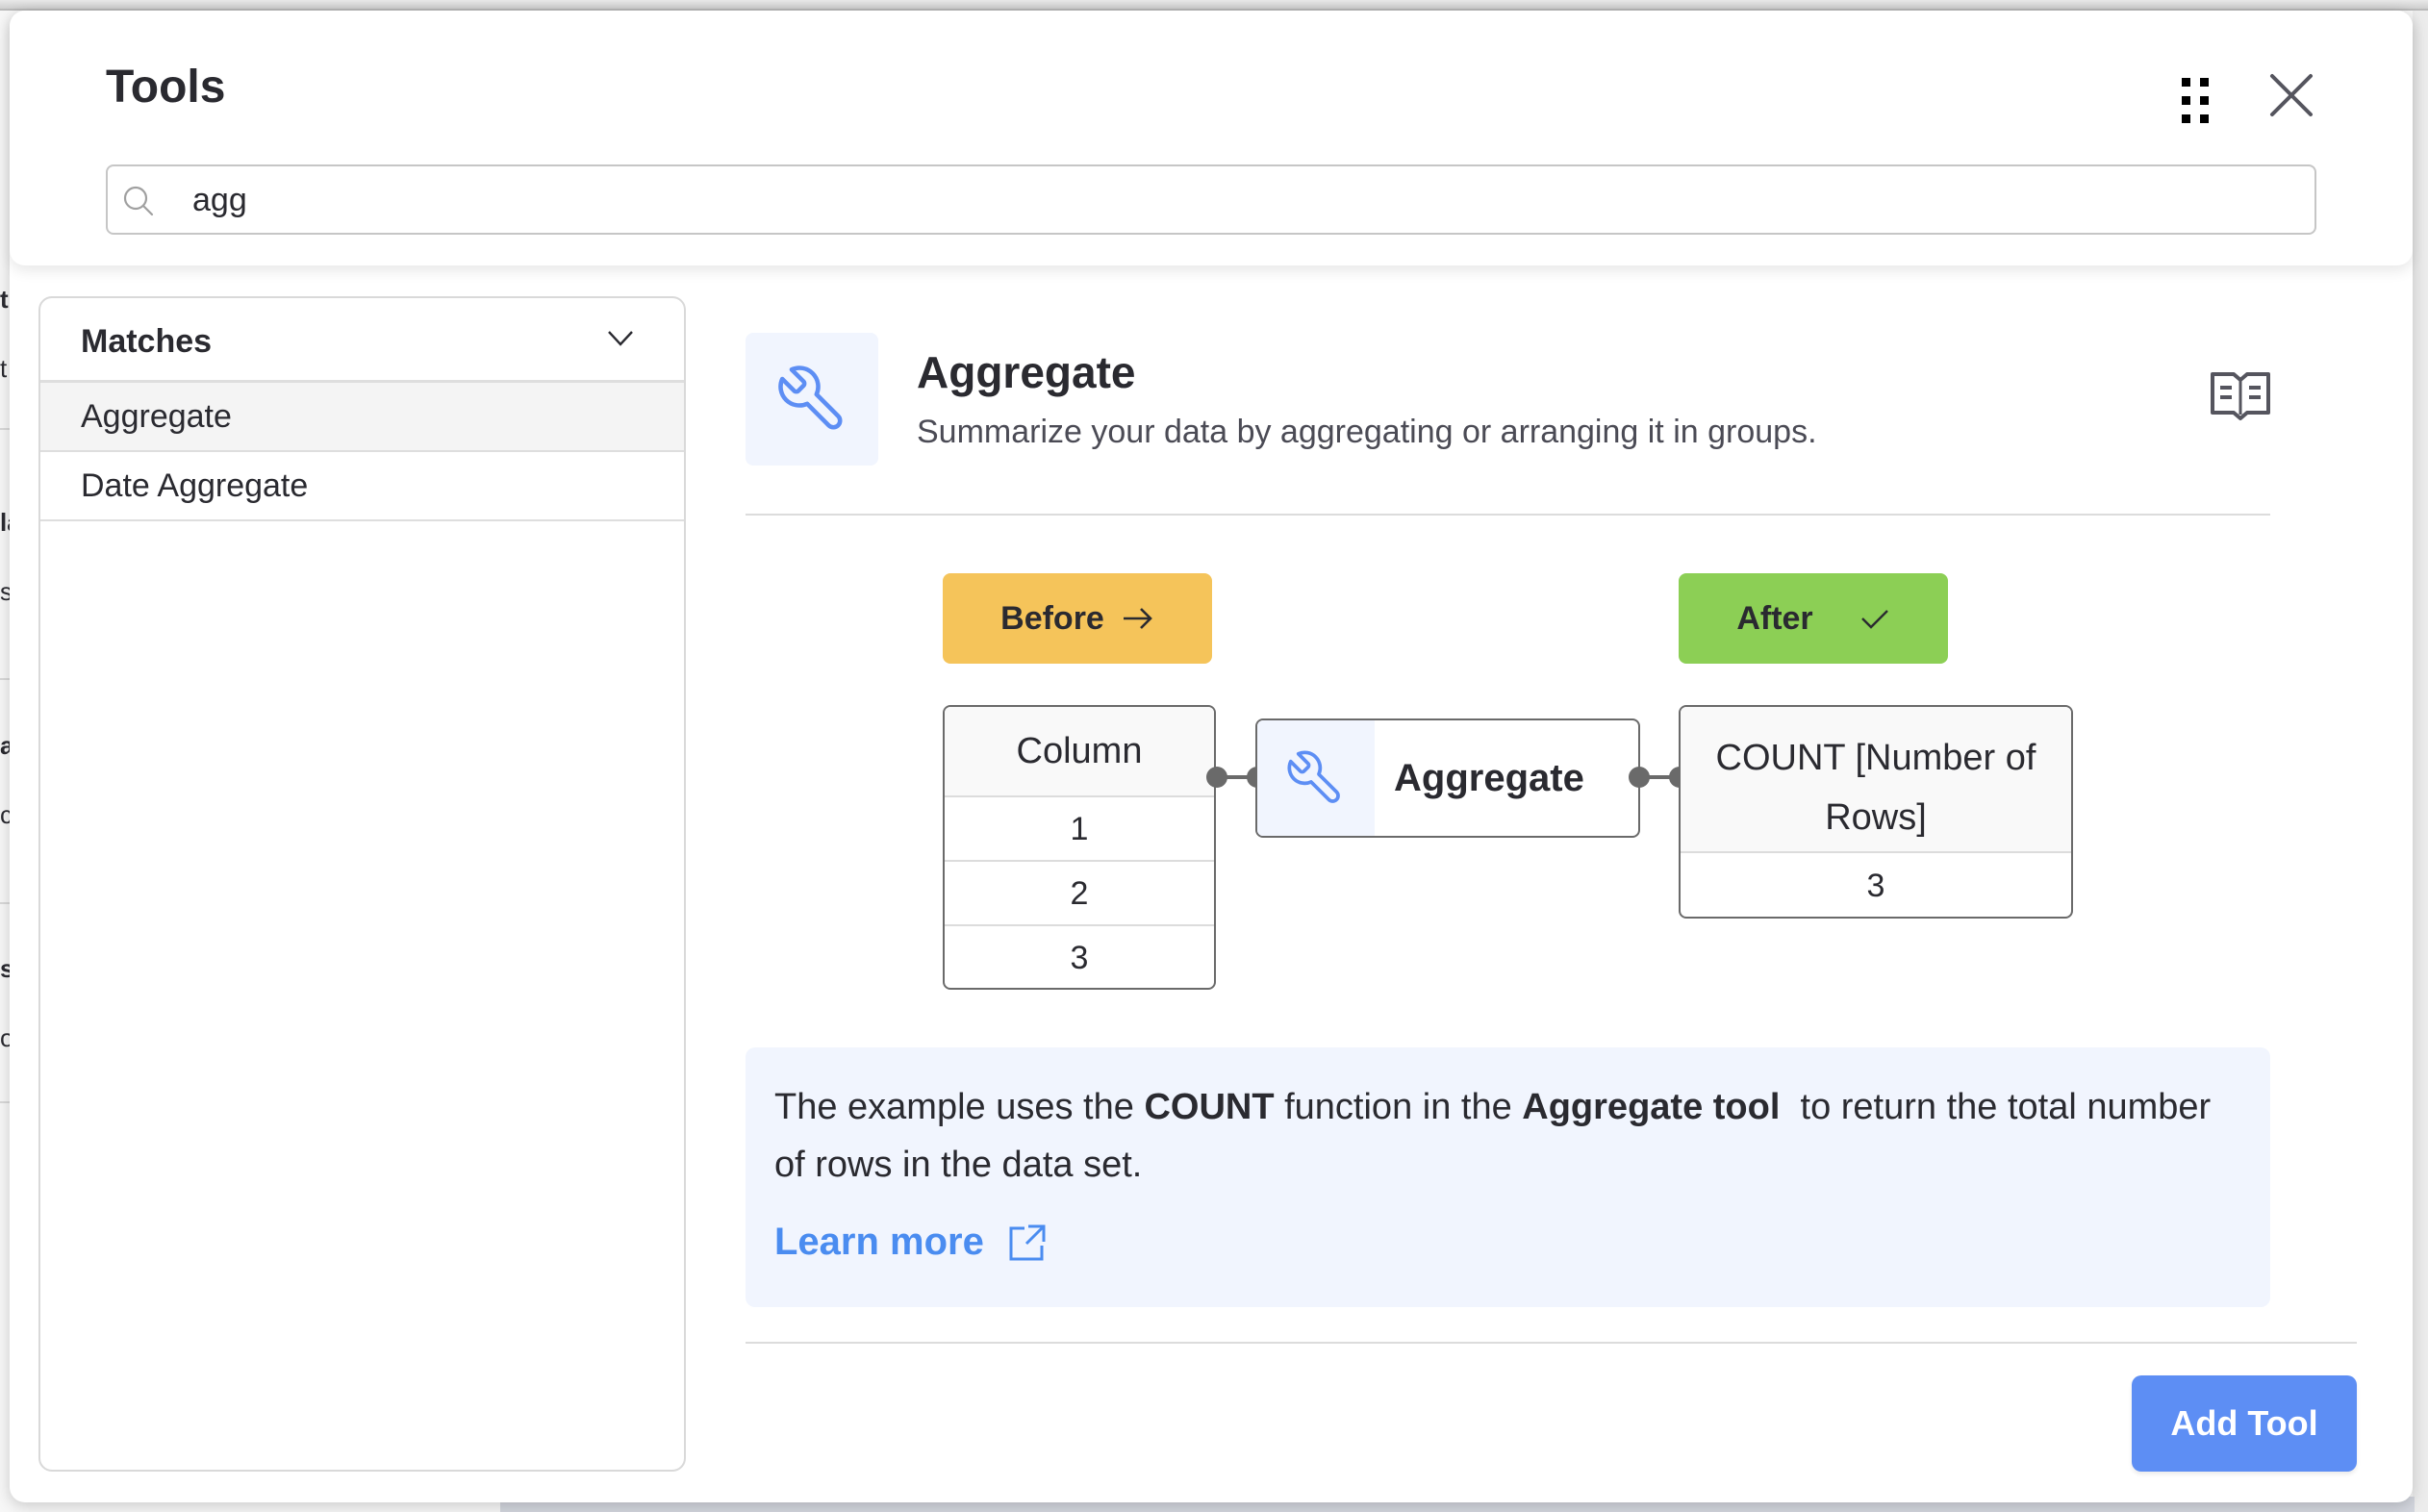 The height and width of the screenshot is (1512, 2428). I want to click on background-text: s, so click(5, 969).